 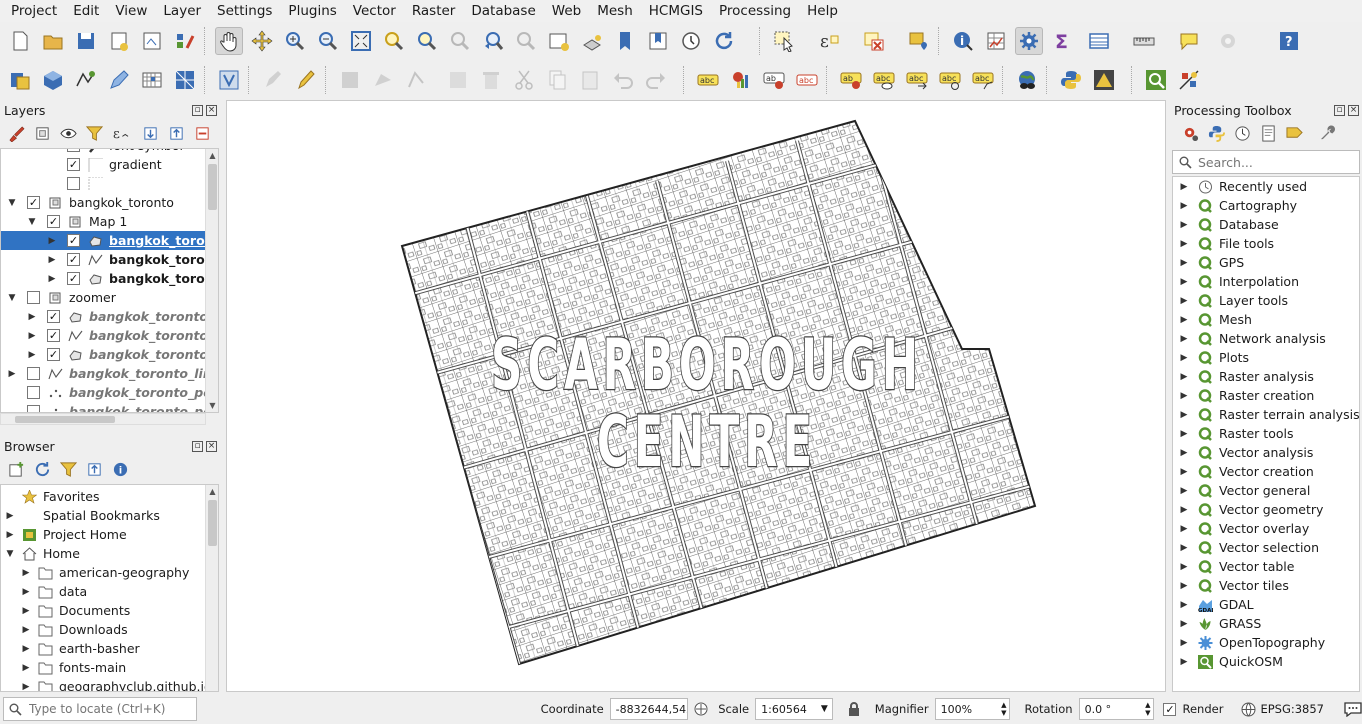 What do you see at coordinates (103, 591) in the screenshot?
I see `browser-tree-row: ▶ data` at bounding box center [103, 591].